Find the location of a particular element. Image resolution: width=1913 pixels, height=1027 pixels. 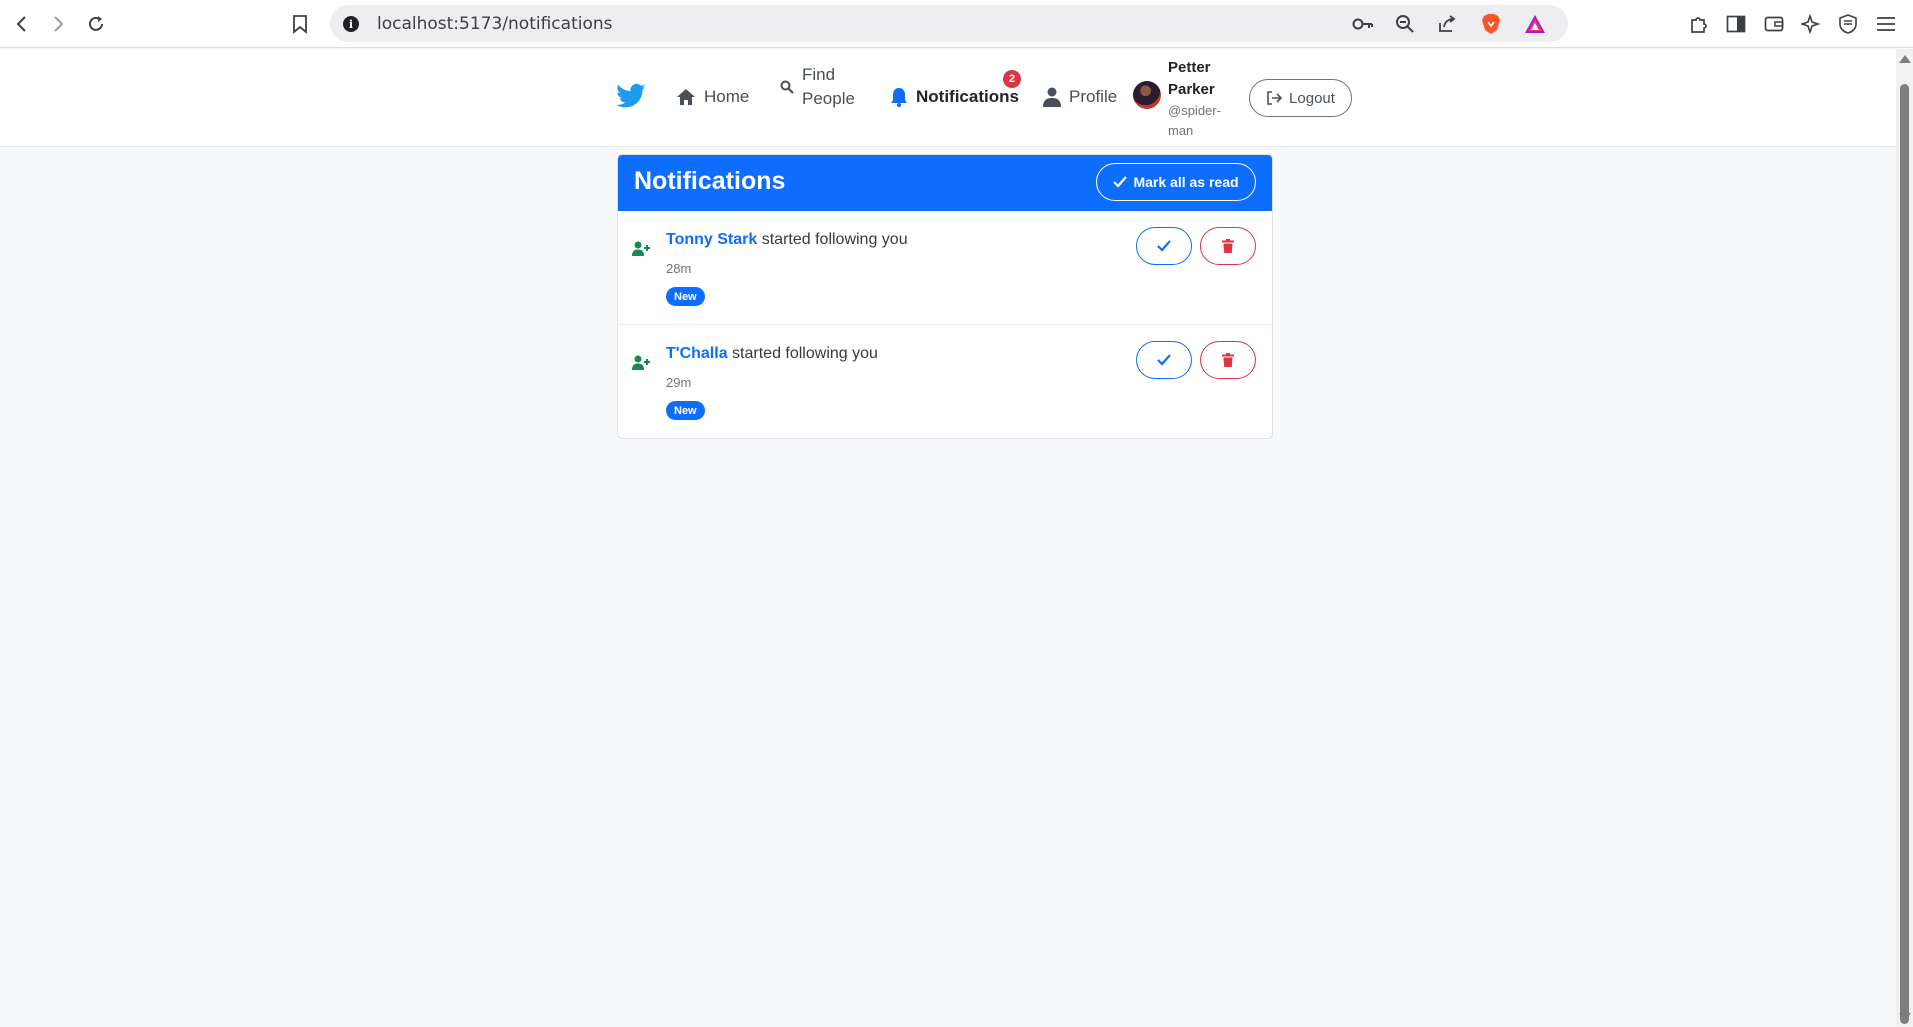

scroll-up-icon is located at coordinates (1905, 59).